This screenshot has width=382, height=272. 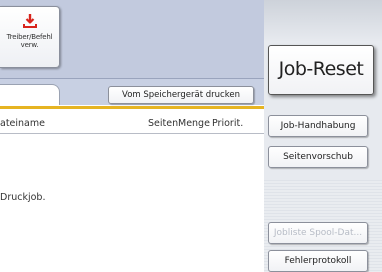 I want to click on column-filename: ateiname, so click(x=22, y=123).